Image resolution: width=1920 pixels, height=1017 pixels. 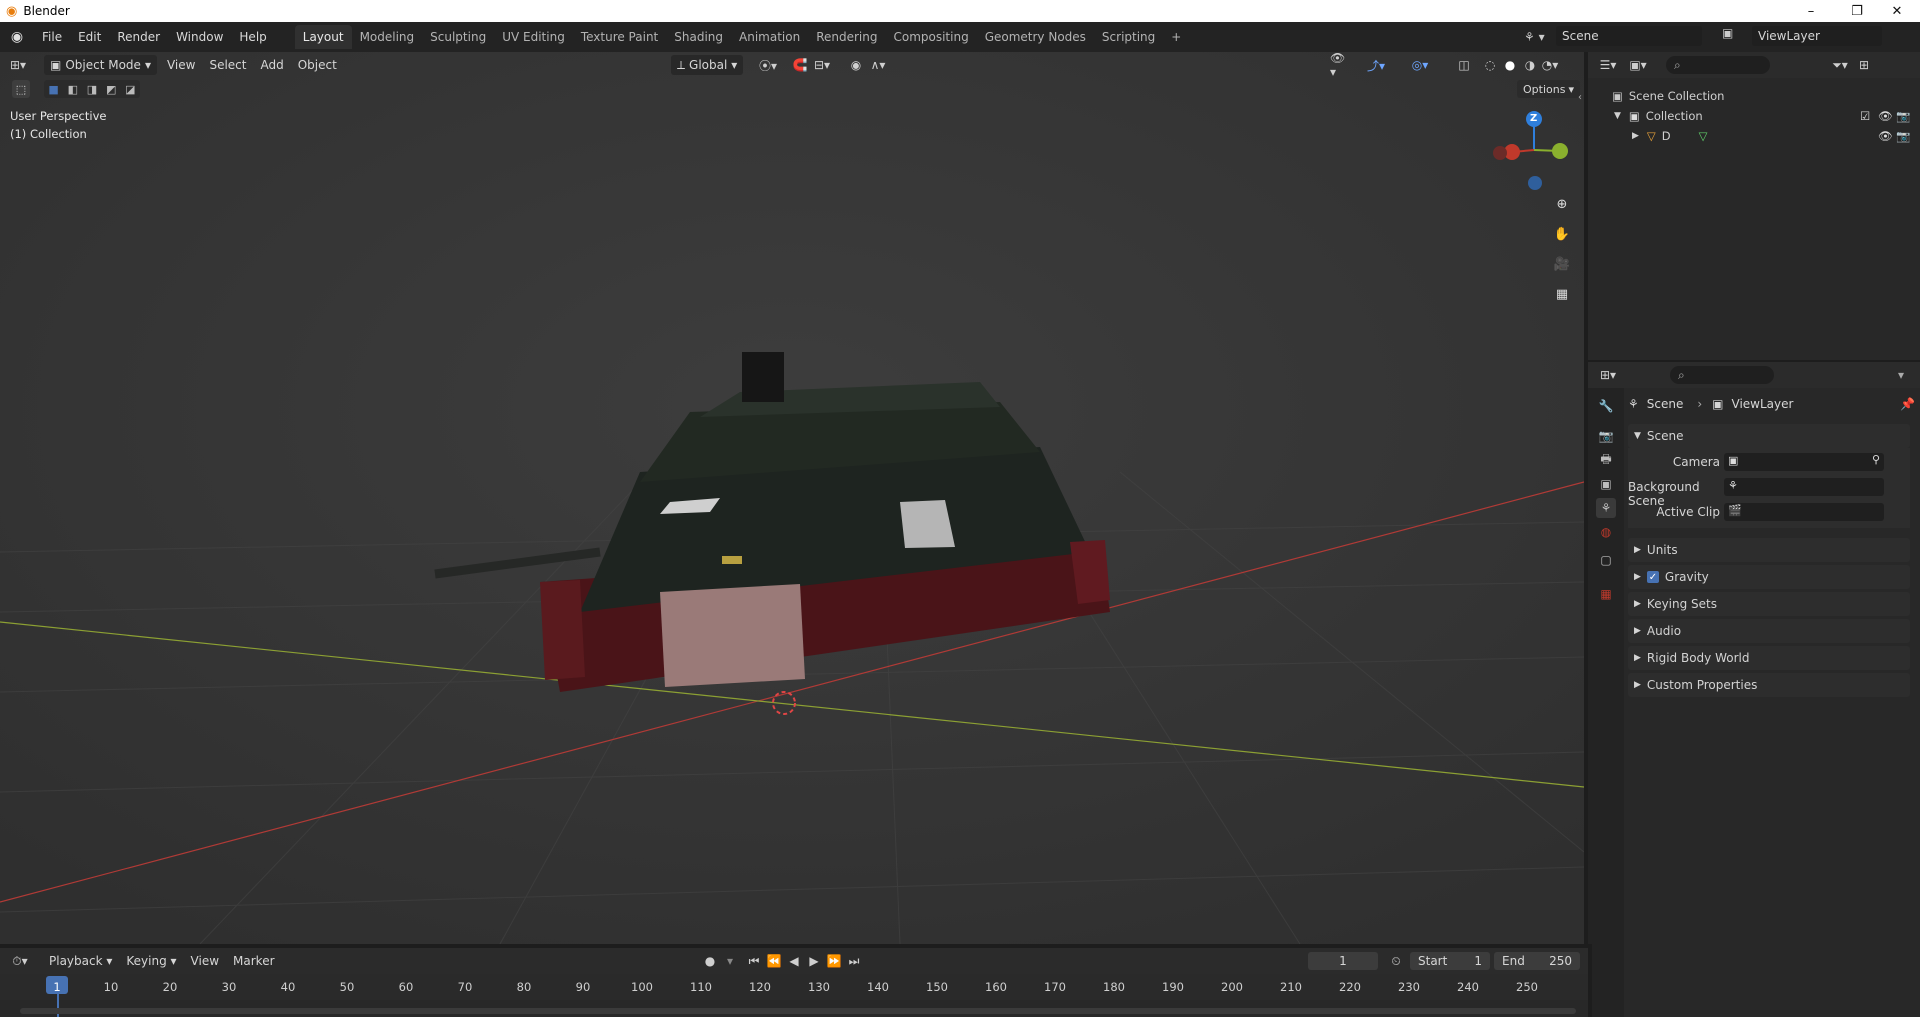 What do you see at coordinates (1548, 89) in the screenshot?
I see `options-dropdown: Options ▾` at bounding box center [1548, 89].